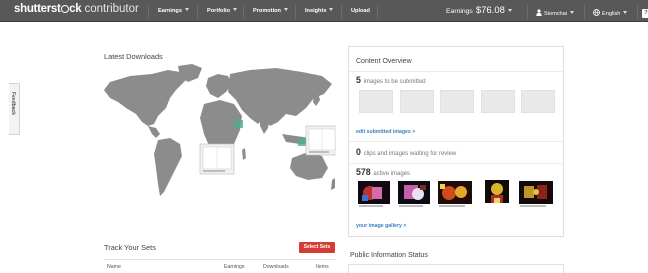 Image resolution: width=648 pixels, height=273 pixels. I want to click on column-items: Items, so click(322, 267).